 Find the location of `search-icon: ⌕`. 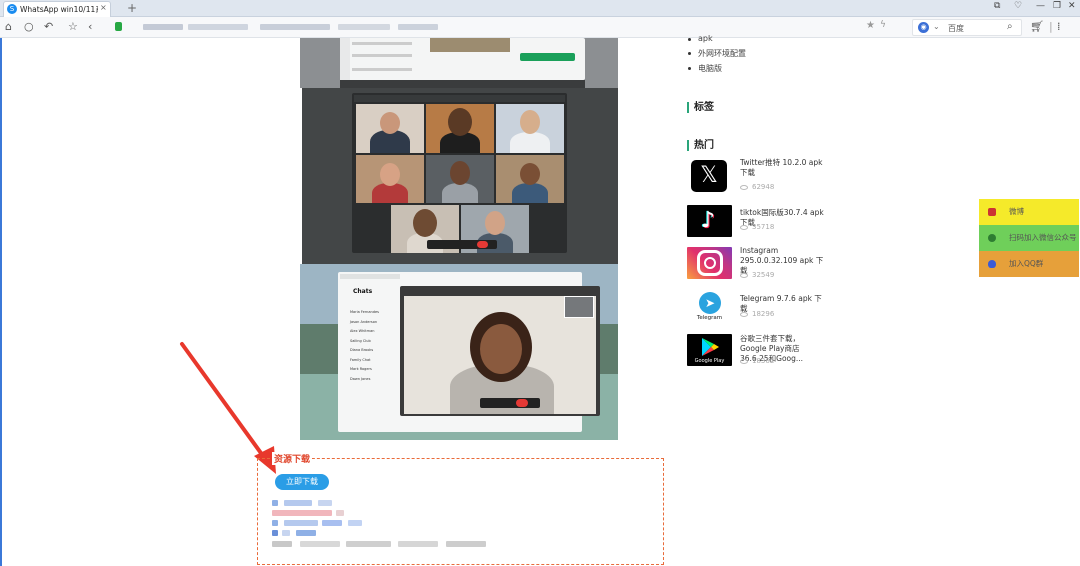

search-icon: ⌕ is located at coordinates (1010, 26).